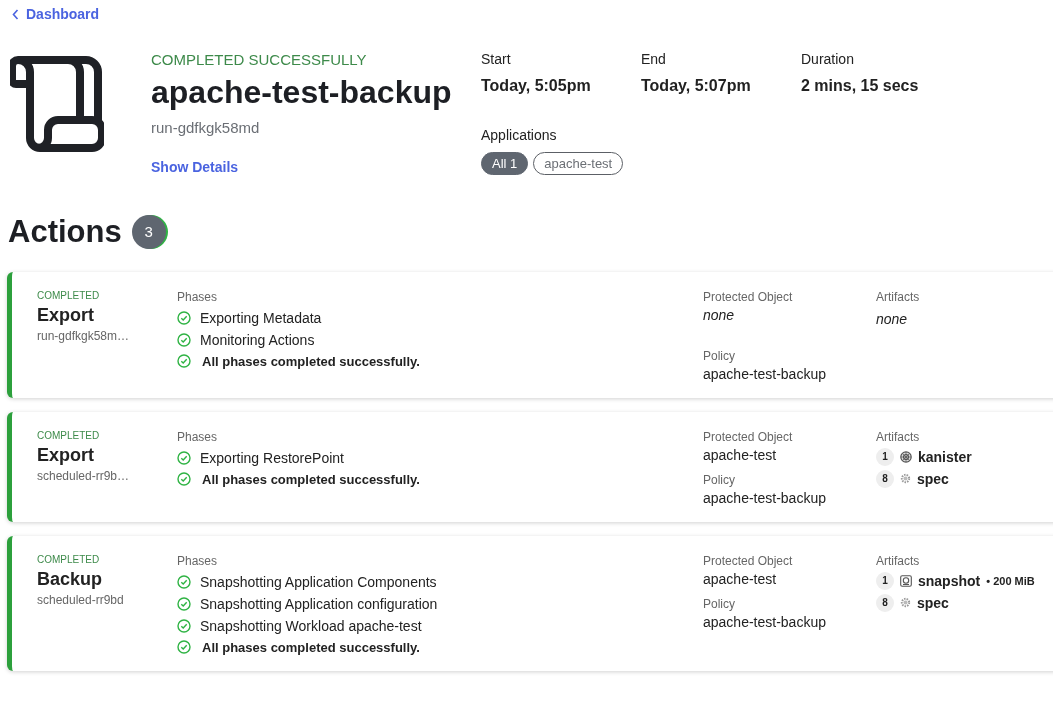  Describe the element at coordinates (828, 58) in the screenshot. I see `meta-label: Duration` at that location.